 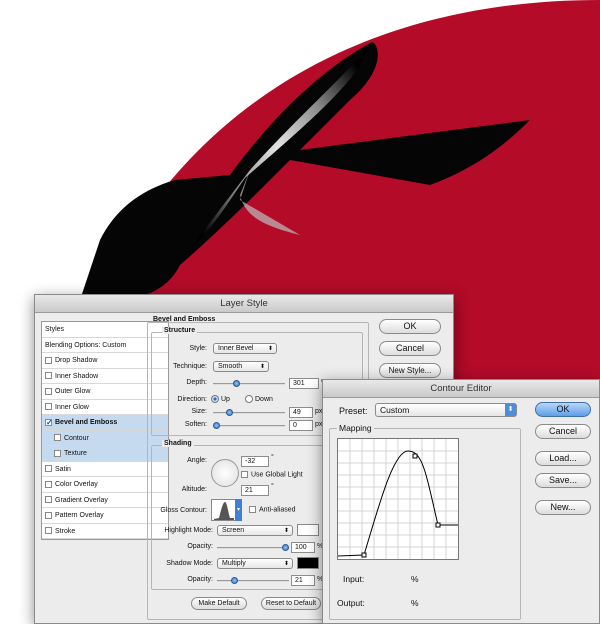 I want to click on technique-popup: Smooth ⬍, so click(x=241, y=366).